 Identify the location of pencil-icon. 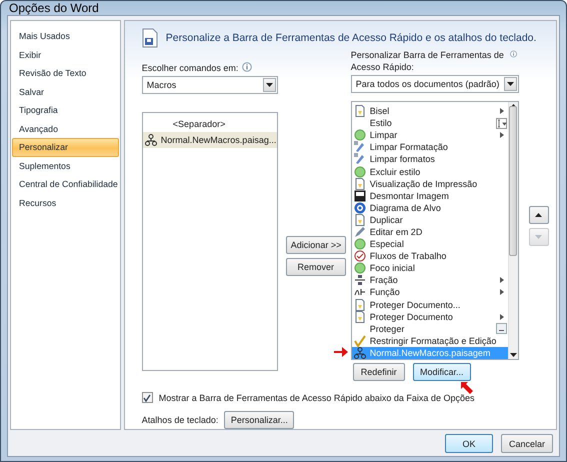
(360, 232).